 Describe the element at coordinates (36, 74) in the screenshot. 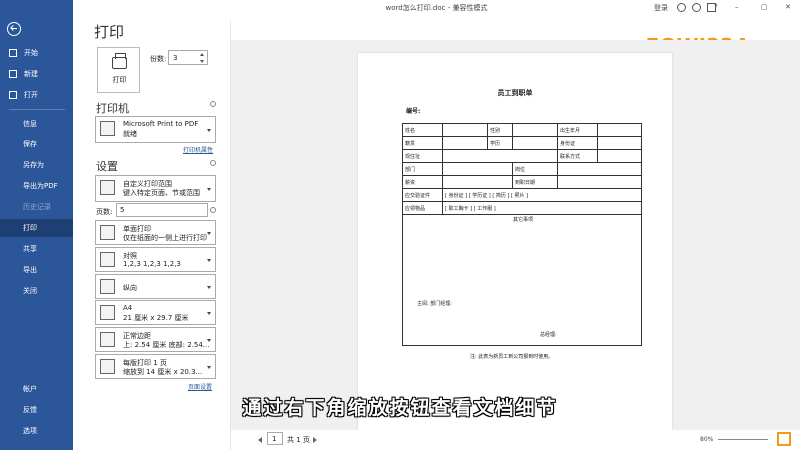

I see `sidebar-item-new: 新建` at that location.